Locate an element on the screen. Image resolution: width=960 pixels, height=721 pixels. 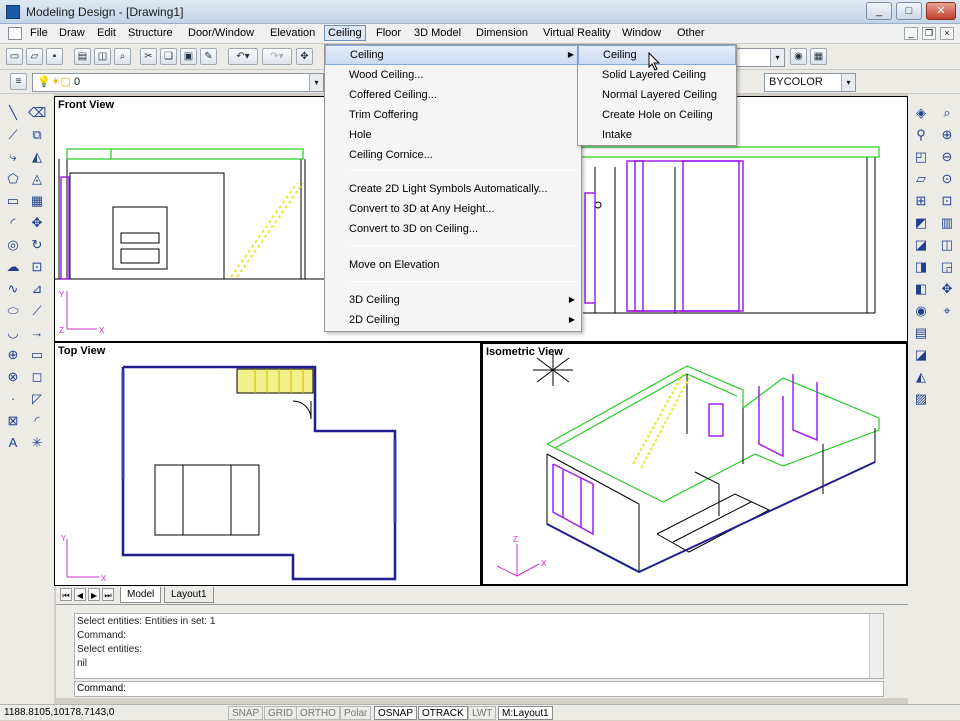
plane-icon: ▱ is located at coordinates (921, 179).